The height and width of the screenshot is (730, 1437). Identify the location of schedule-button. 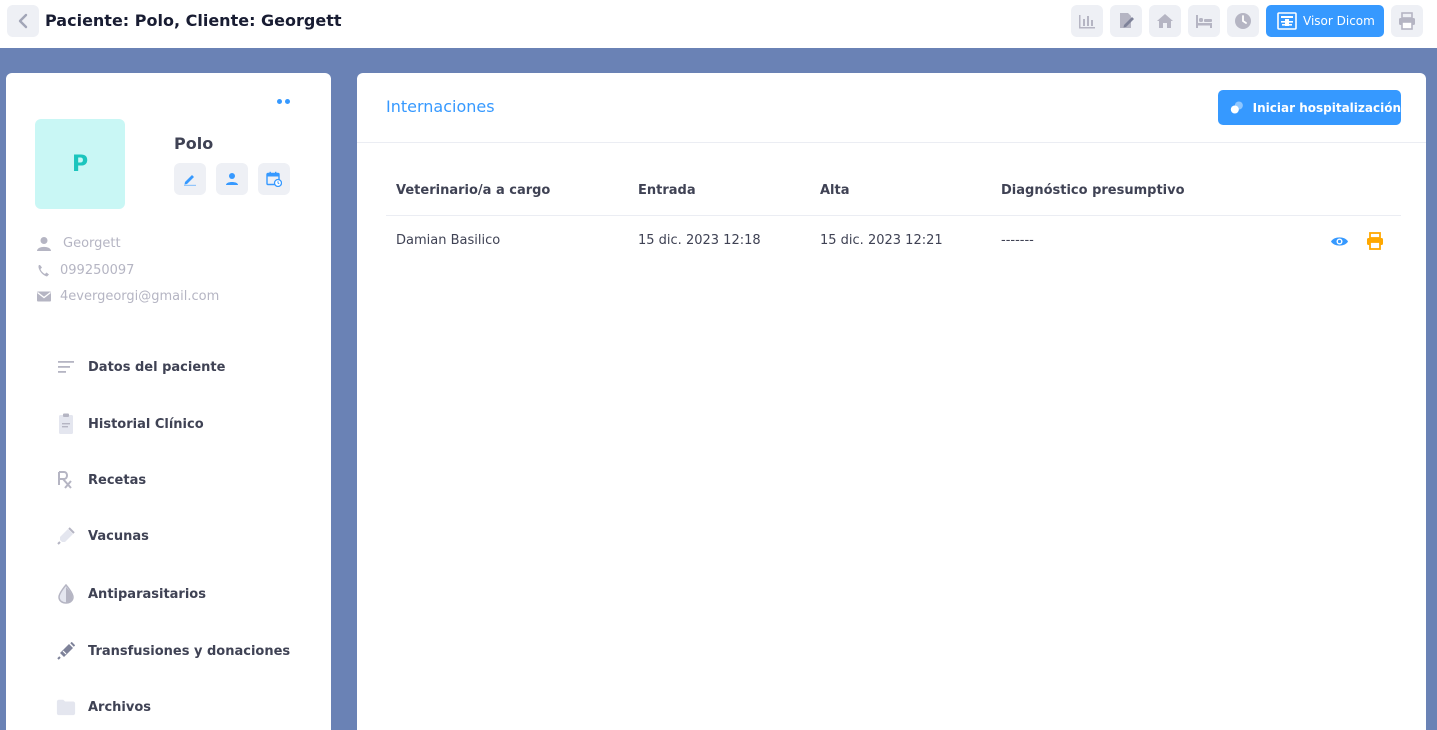
(274, 179).